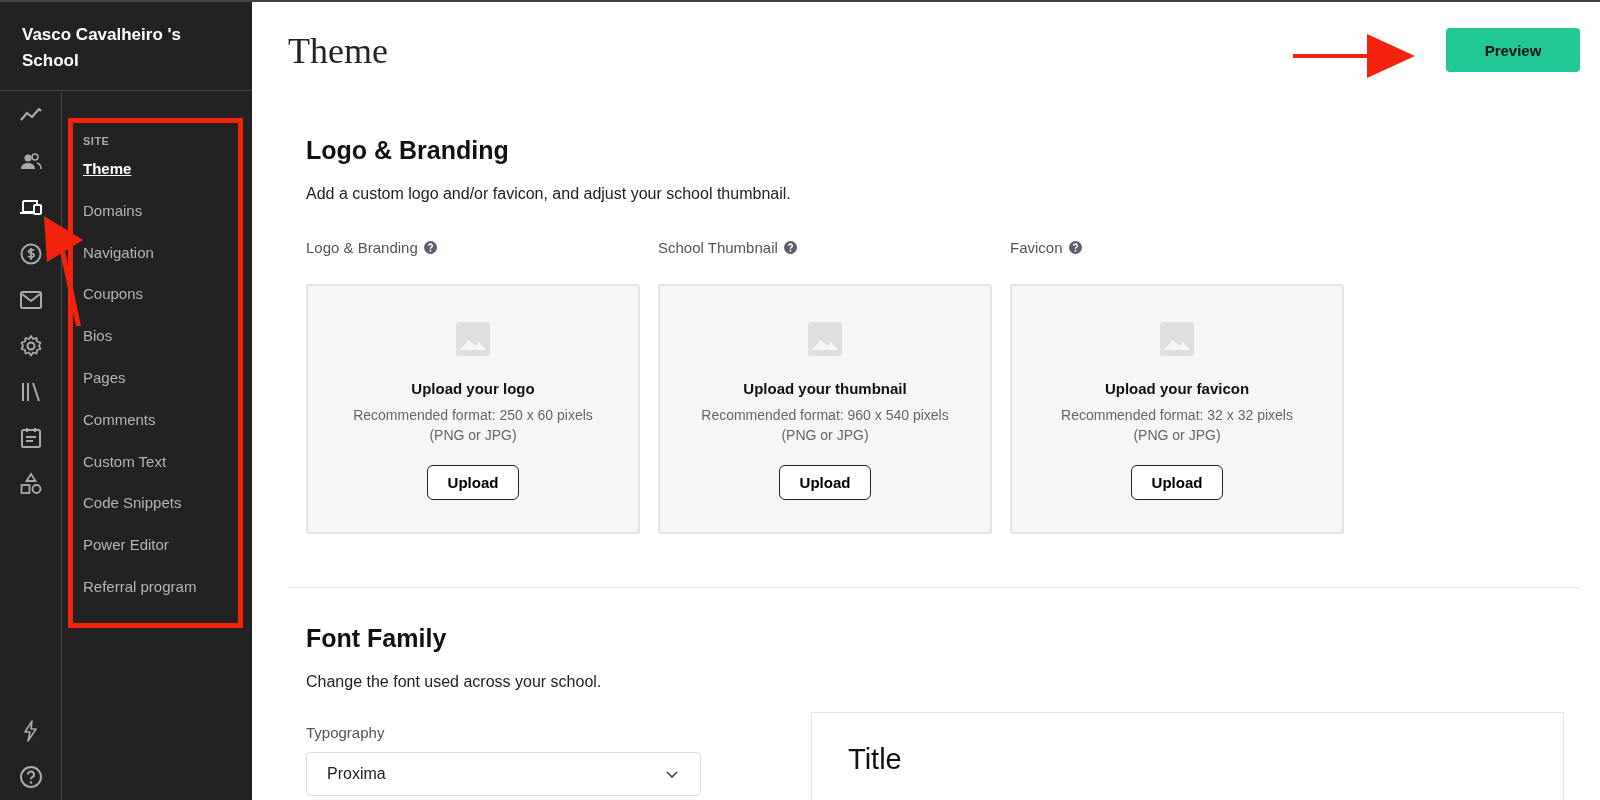 Image resolution: width=1600 pixels, height=800 pixels. Describe the element at coordinates (98, 336) in the screenshot. I see `submenu-item: Bios` at that location.